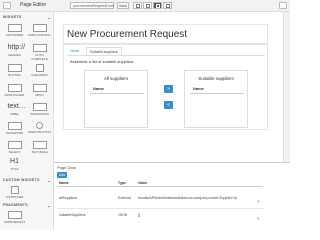  I want to click on widget-label: PARAGRAPH, so click(39, 114).